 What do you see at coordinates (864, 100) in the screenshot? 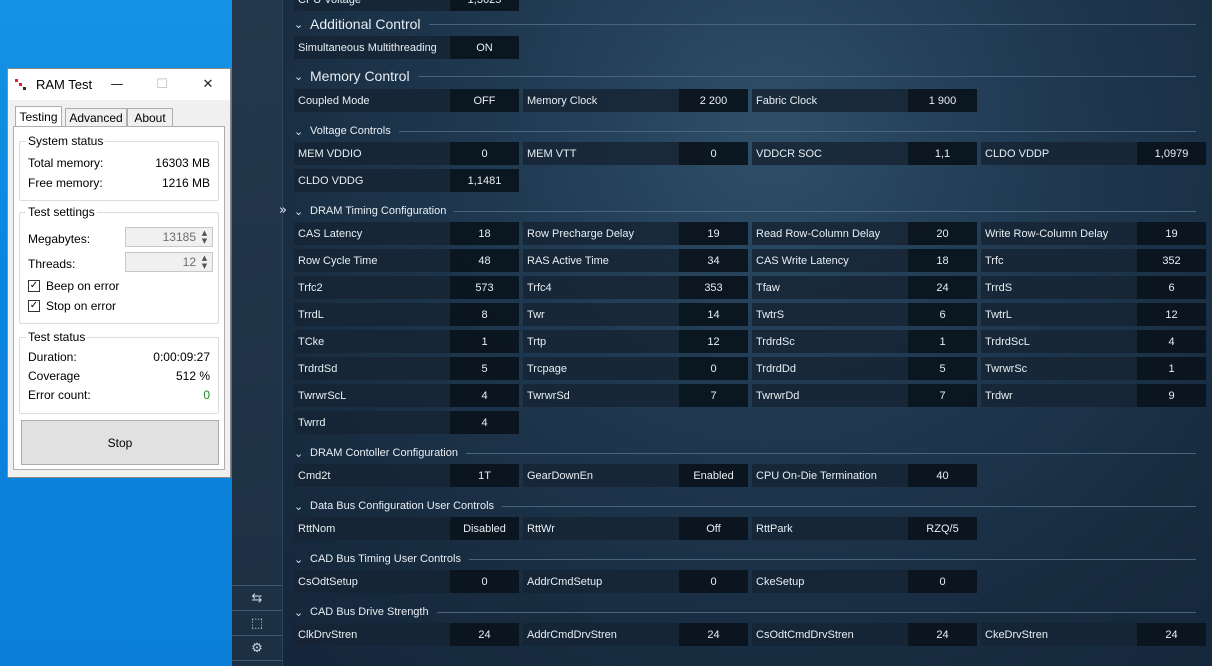
I see `field-fabric-clock: Fabric Clock 1 900` at bounding box center [864, 100].